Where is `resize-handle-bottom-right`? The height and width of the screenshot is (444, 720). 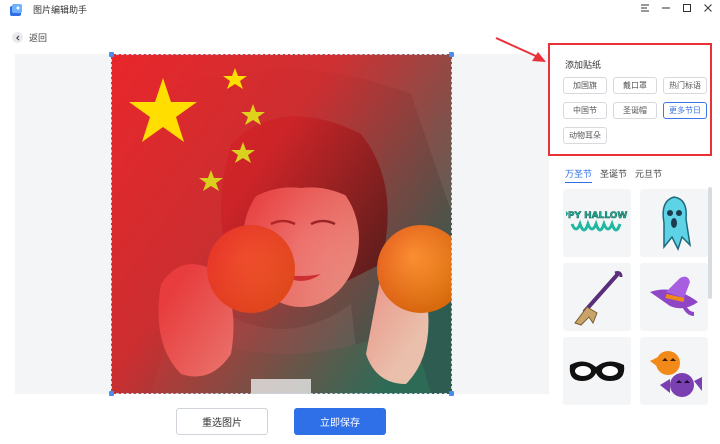 resize-handle-bottom-right is located at coordinates (451, 393).